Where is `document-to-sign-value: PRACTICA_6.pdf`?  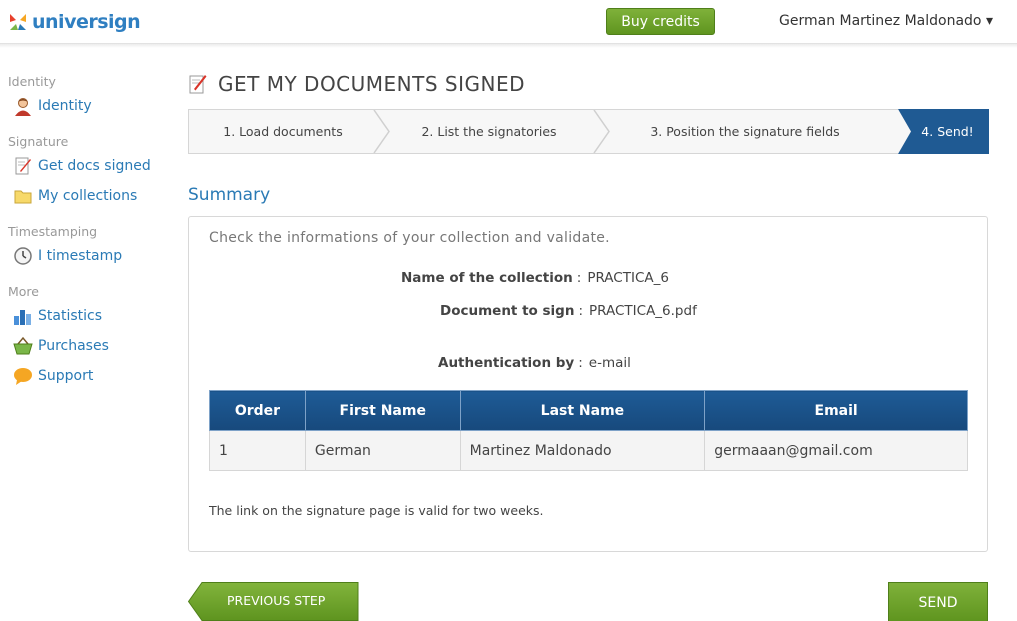
document-to-sign-value: PRACTICA_6.pdf is located at coordinates (643, 311).